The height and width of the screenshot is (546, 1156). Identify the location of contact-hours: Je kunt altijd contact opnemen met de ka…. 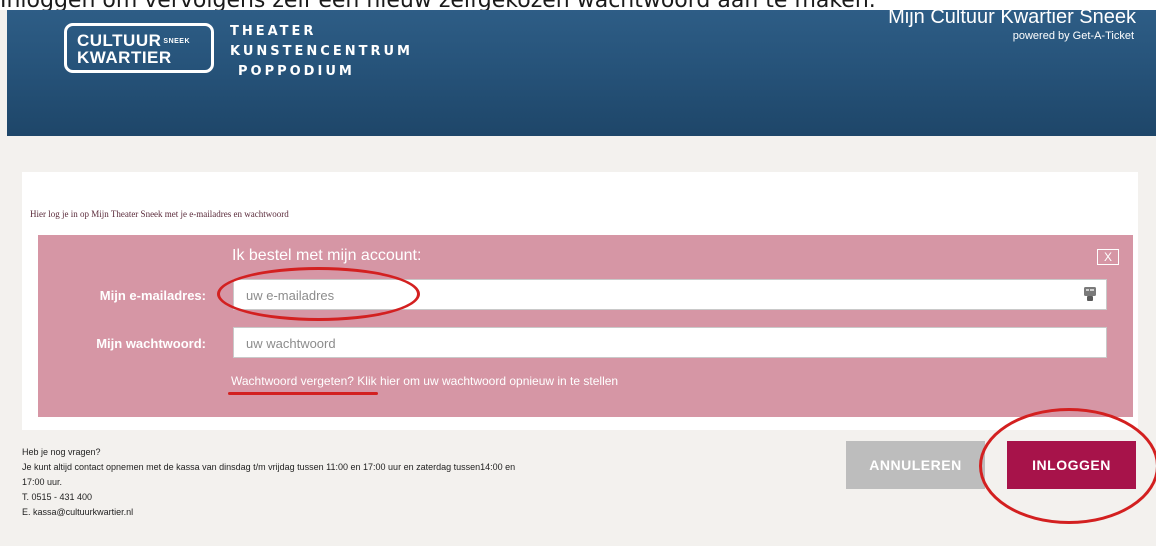
(269, 467).